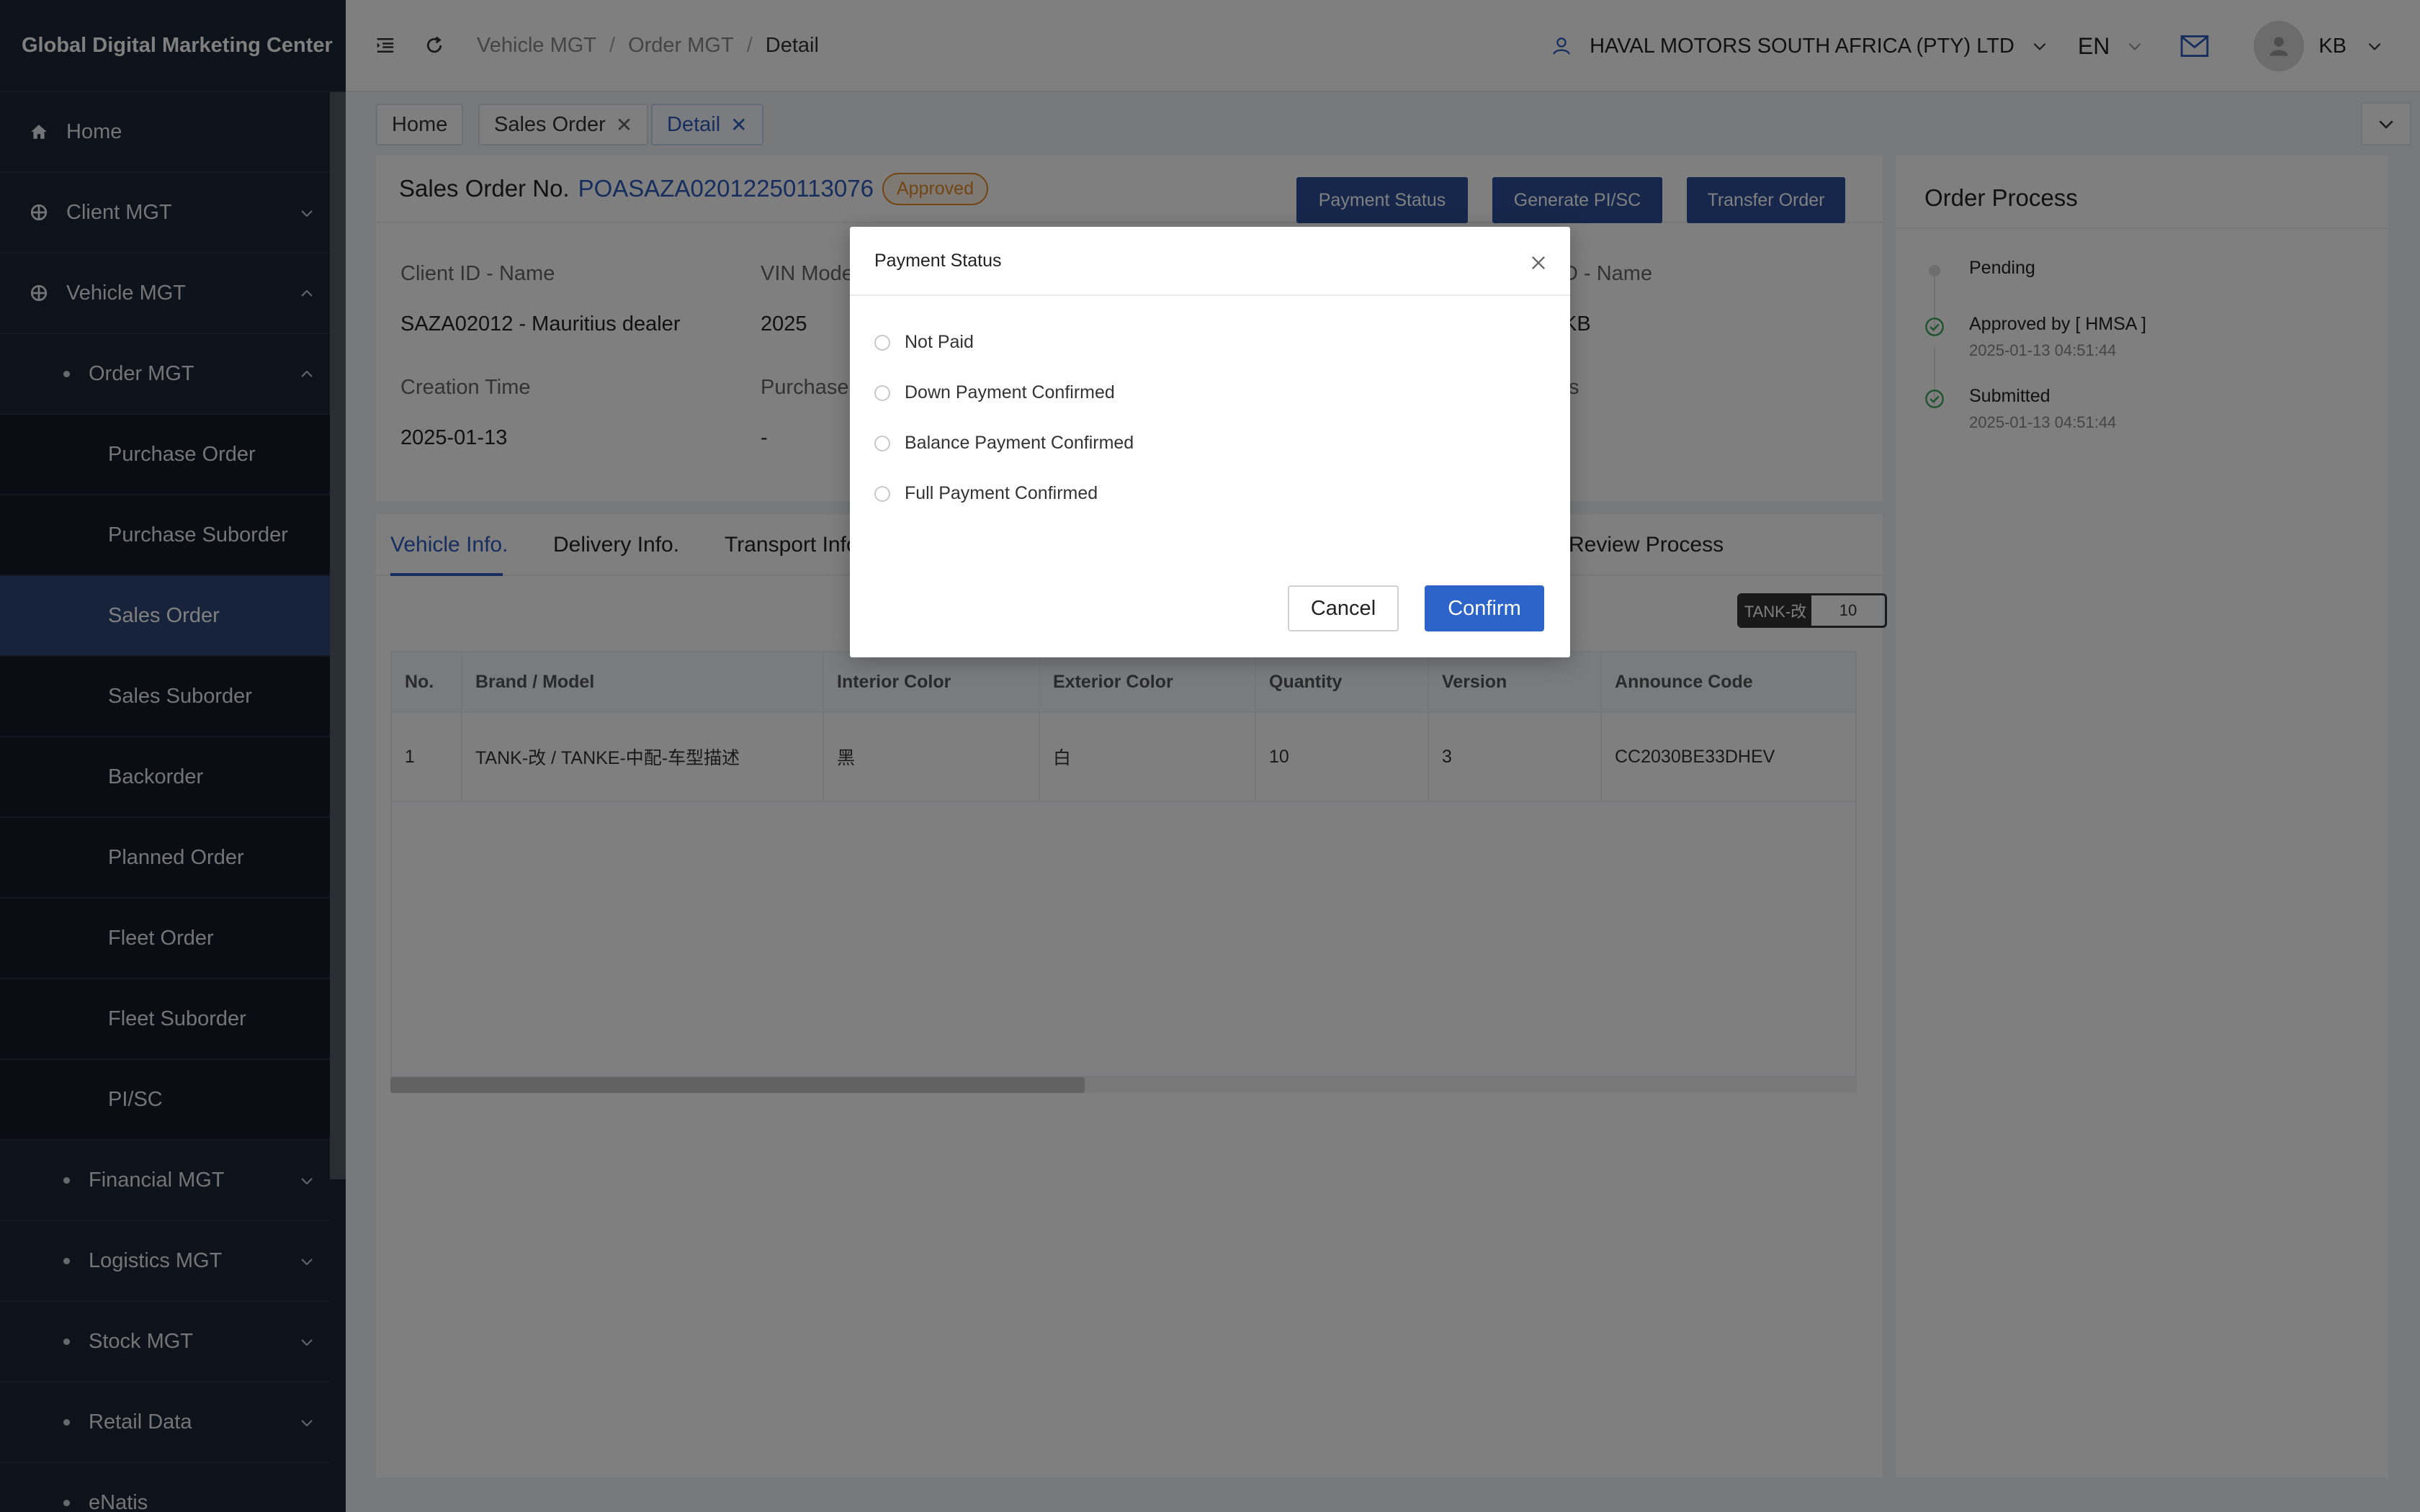 This screenshot has width=2420, height=1512. I want to click on radio-full-payment: Full Payment Confirmed, so click(986, 493).